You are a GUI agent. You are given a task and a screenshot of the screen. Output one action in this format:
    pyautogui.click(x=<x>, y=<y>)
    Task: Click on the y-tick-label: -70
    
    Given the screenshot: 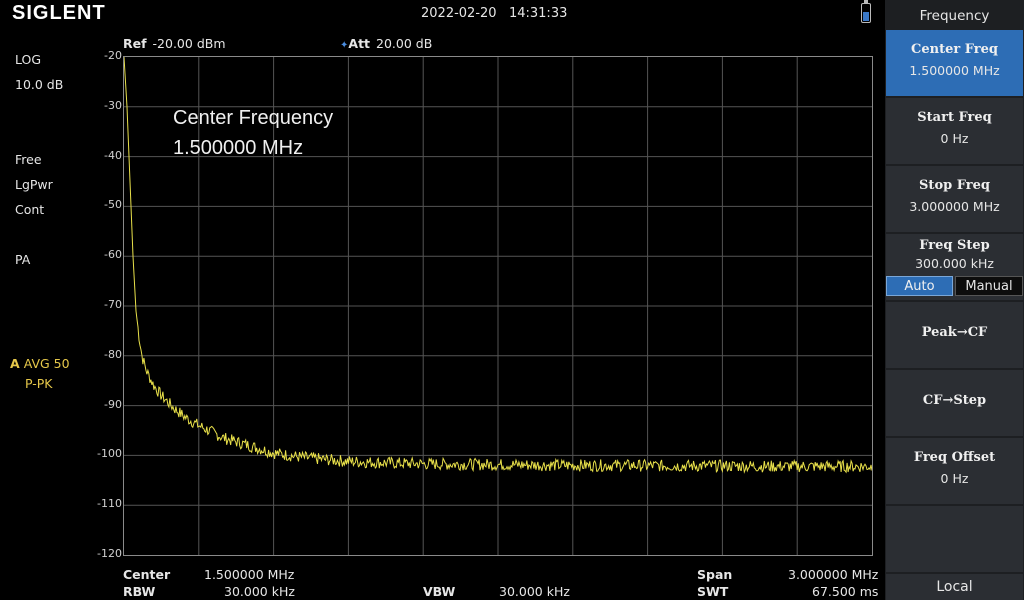 What is the action you would take?
    pyautogui.click(x=113, y=304)
    